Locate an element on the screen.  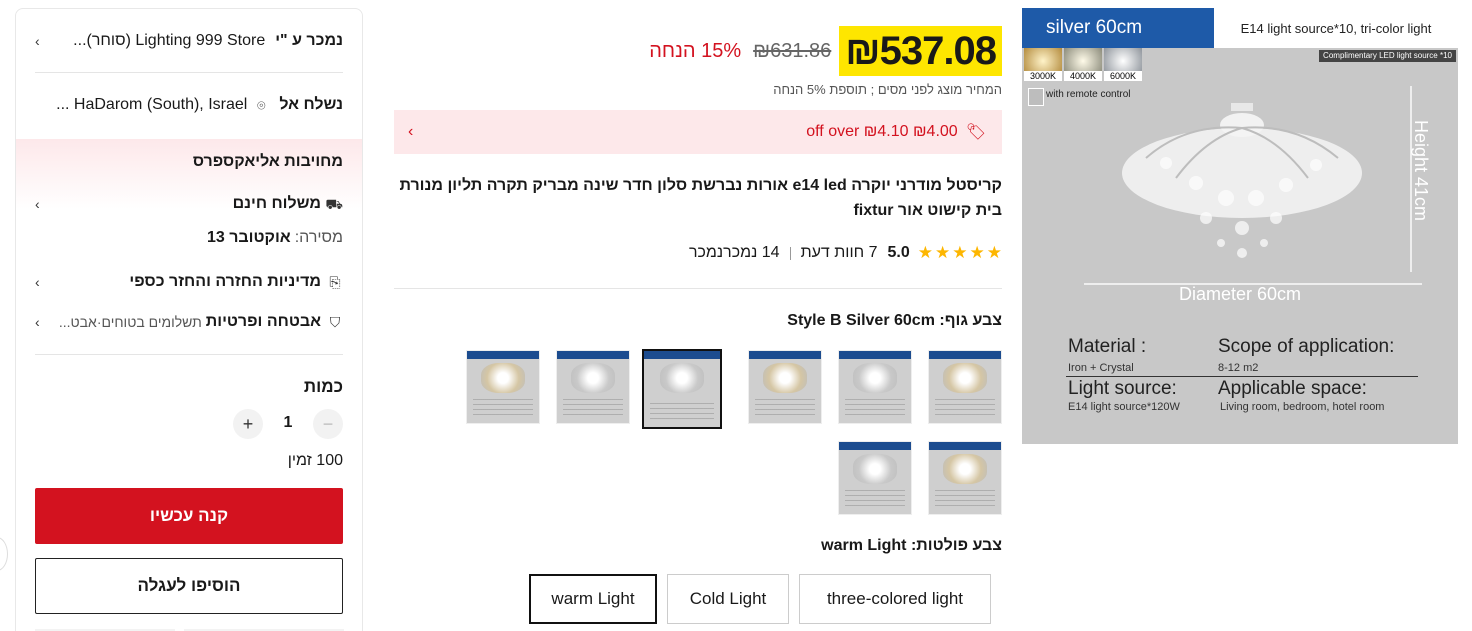
sold-by-label: נמכר ע "י is located at coordinates (309, 40).